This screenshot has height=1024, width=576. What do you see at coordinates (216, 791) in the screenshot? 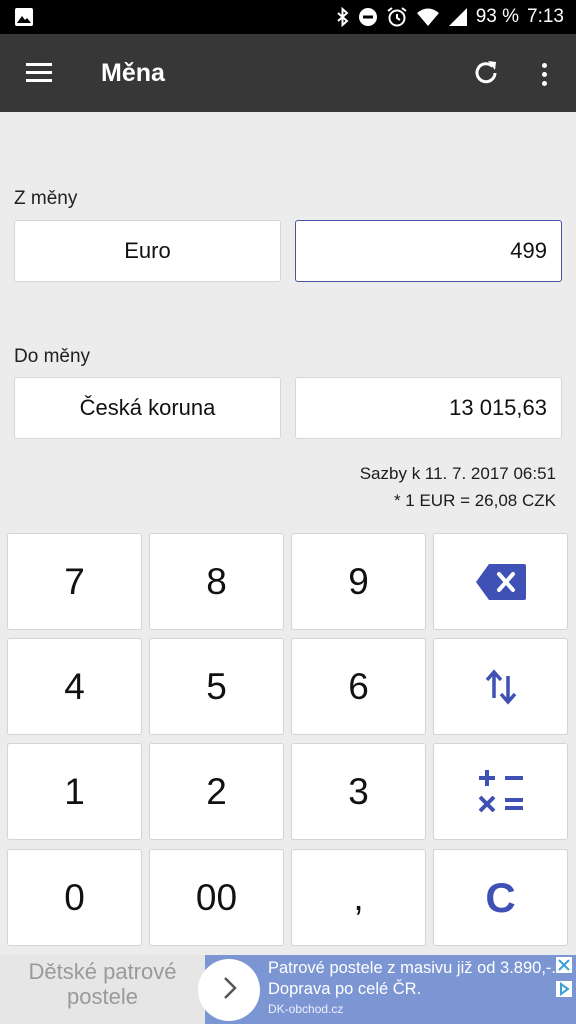
I see `key-2: 2` at bounding box center [216, 791].